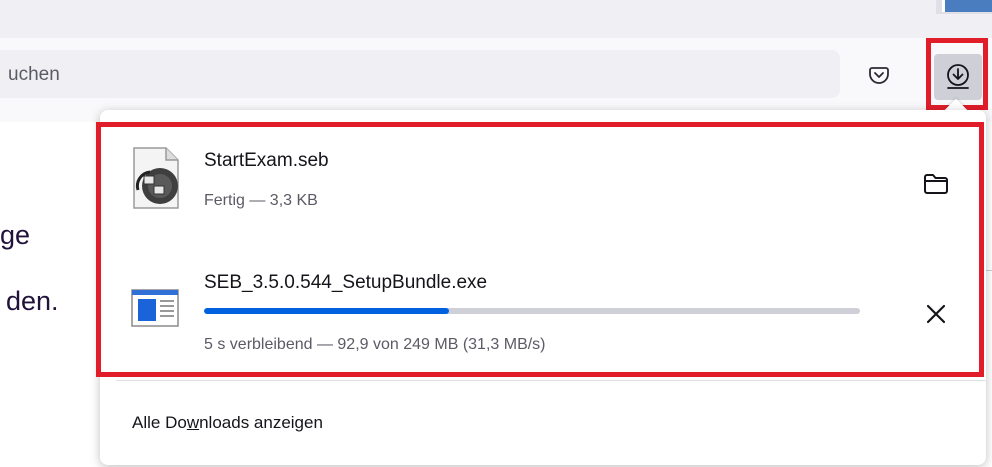 Image resolution: width=992 pixels, height=467 pixels. I want to click on show-all-downloads-button: Alle Downloads anzeigen, so click(227, 423).